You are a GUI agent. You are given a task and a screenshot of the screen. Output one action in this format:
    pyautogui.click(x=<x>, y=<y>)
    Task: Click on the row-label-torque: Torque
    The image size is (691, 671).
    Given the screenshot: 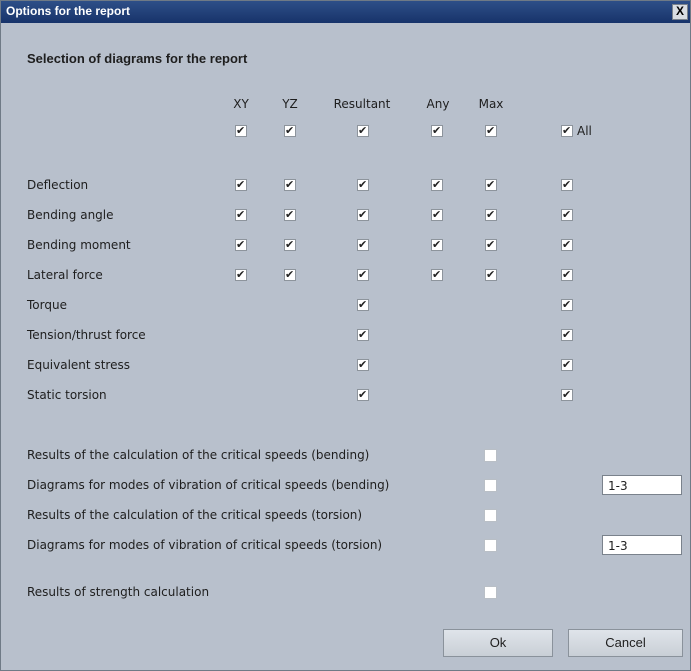 What is the action you would take?
    pyautogui.click(x=47, y=305)
    